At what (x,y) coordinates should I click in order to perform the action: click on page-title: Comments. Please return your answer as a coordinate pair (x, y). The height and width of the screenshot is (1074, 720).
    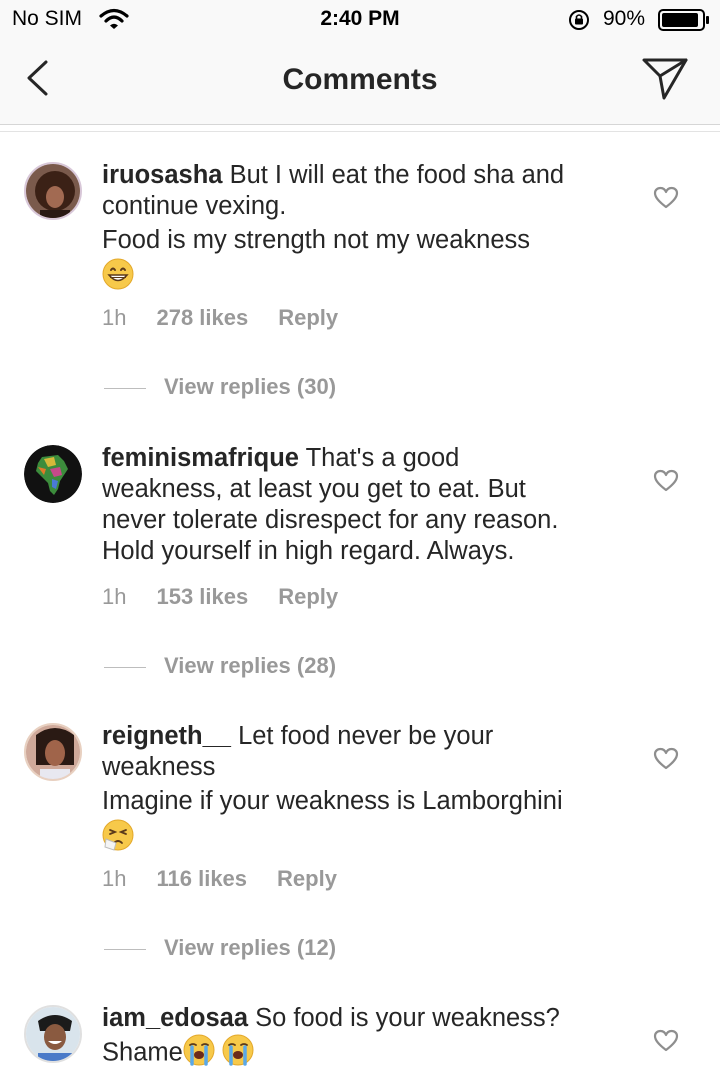
    Looking at the image, I should click on (360, 79).